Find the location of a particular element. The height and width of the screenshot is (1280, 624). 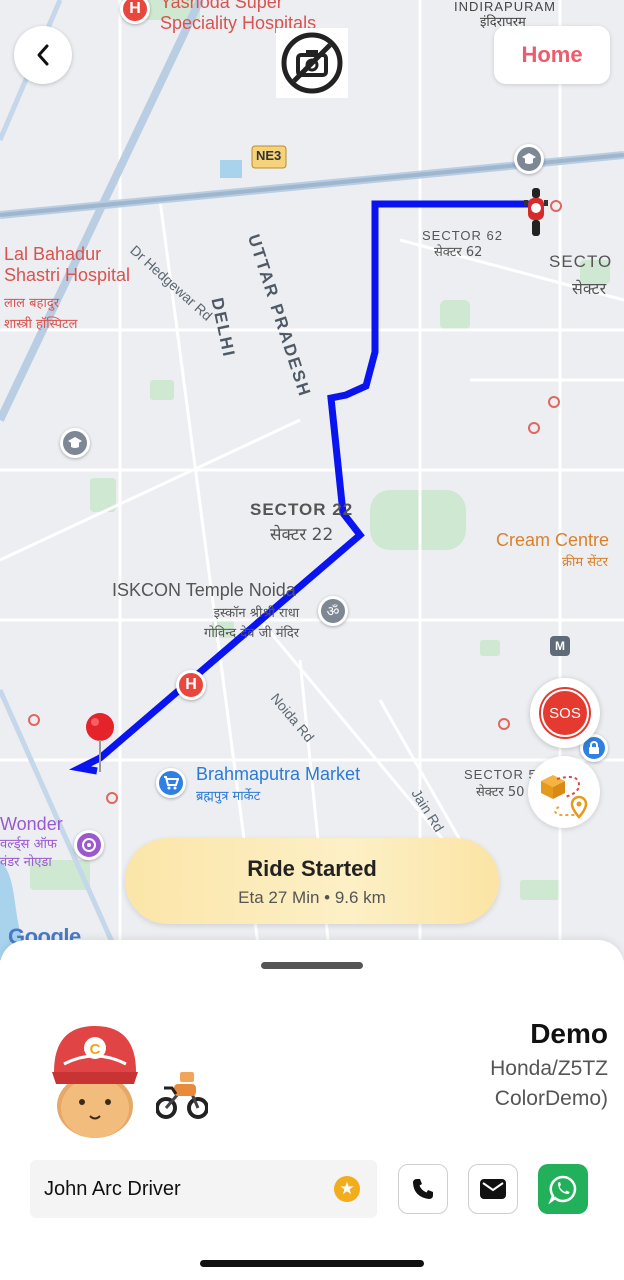

star-icon: ★ is located at coordinates (347, 1189).